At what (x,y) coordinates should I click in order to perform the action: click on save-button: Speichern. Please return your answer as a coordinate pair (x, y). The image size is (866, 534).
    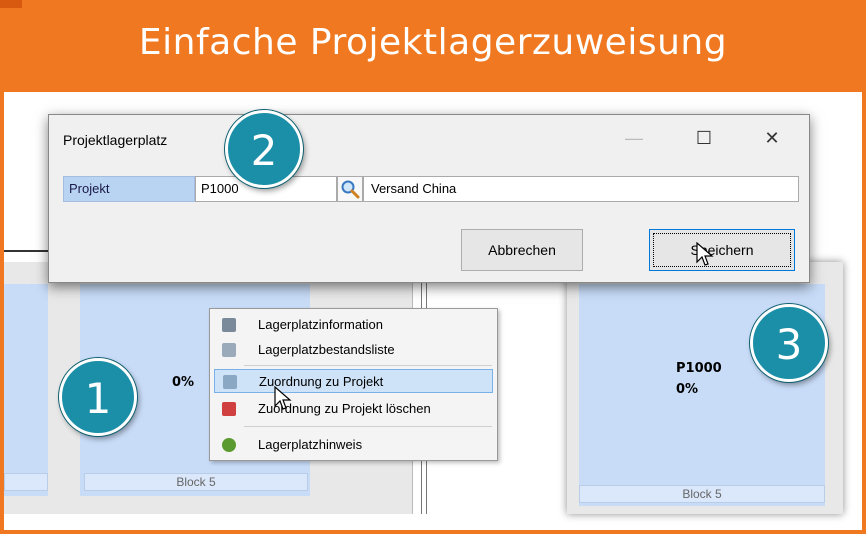
    Looking at the image, I should click on (722, 250).